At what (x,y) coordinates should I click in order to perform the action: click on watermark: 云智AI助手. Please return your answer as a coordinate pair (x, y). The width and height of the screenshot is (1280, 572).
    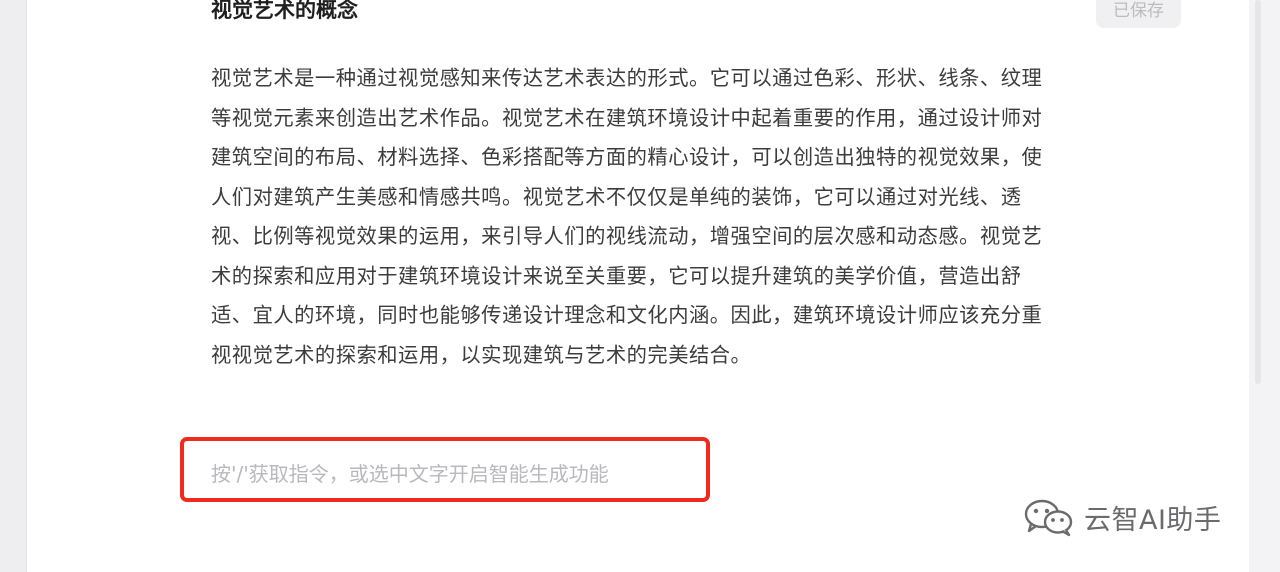
    Looking at the image, I should click on (1121, 517).